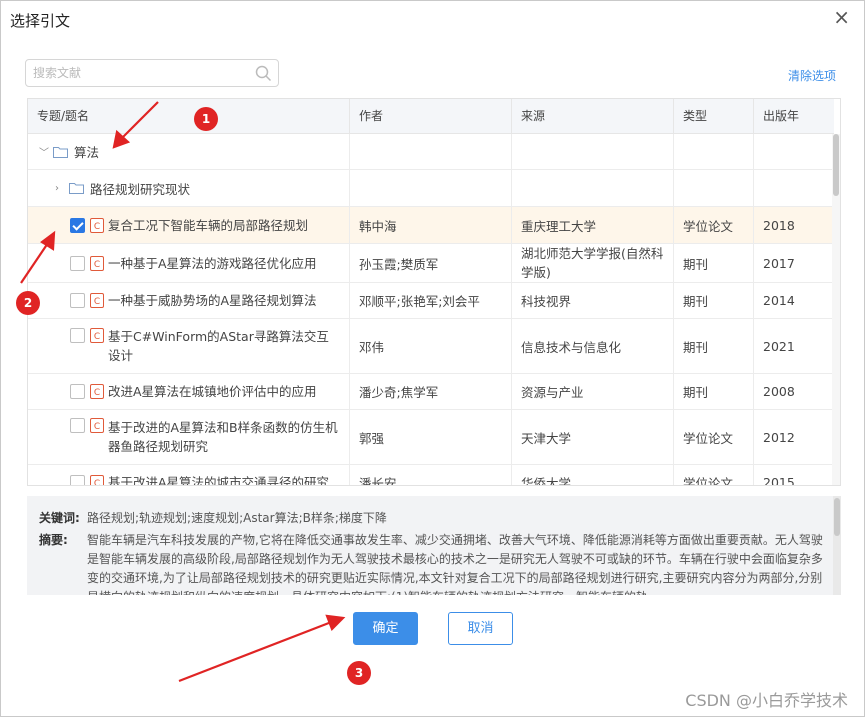 The width and height of the screenshot is (865, 717). What do you see at coordinates (714, 116) in the screenshot?
I see `column-header-type: 类型` at bounding box center [714, 116].